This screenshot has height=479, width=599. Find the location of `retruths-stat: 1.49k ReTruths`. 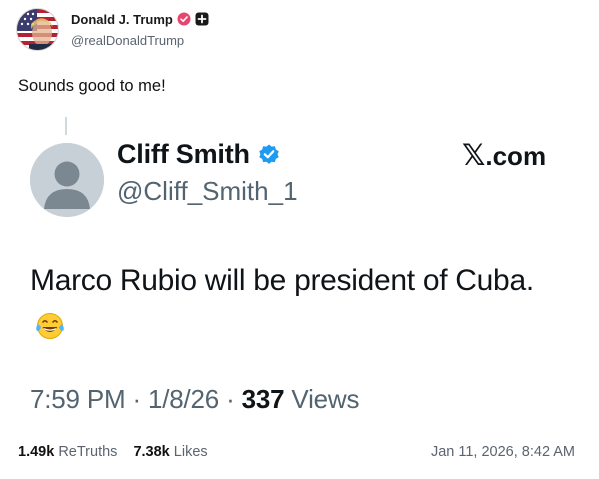

retruths-stat: 1.49k ReTruths is located at coordinates (69, 452).